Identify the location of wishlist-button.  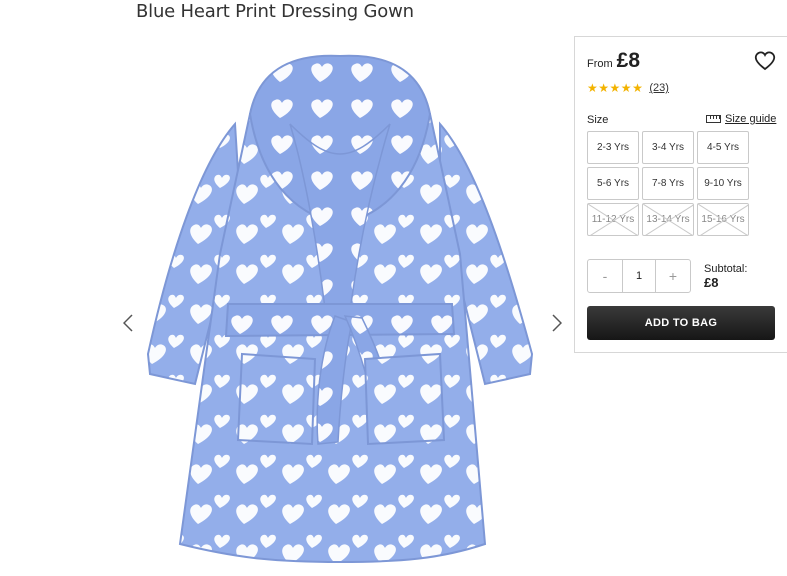
(765, 61).